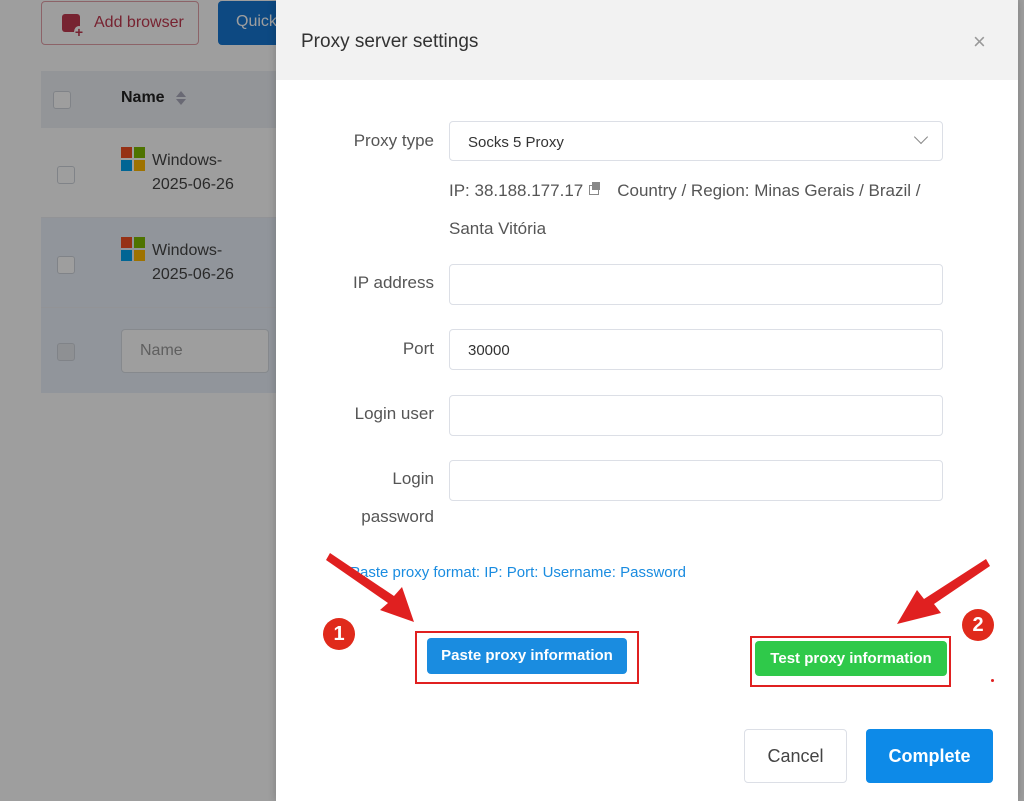 The width and height of the screenshot is (1024, 801). What do you see at coordinates (393, 140) in the screenshot?
I see `proxy-type-label: Proxy type` at bounding box center [393, 140].